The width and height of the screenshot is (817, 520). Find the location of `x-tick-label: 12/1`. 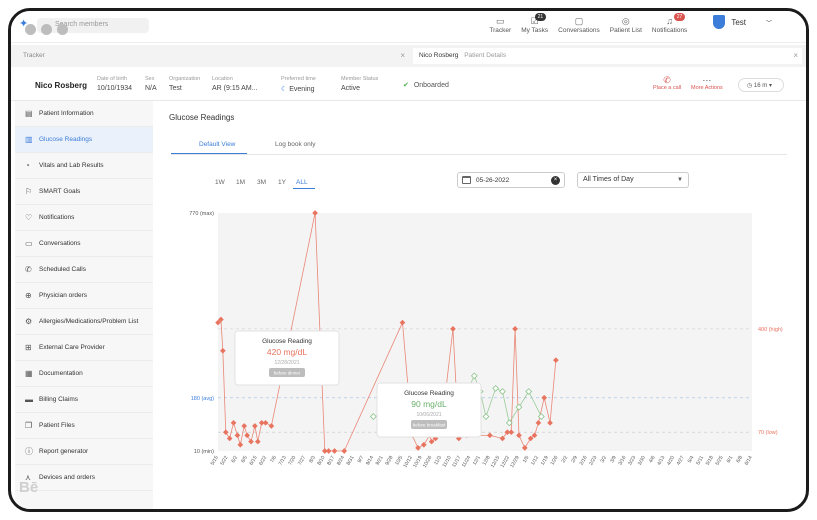

x-tick-label: 12/1 is located at coordinates (477, 461).